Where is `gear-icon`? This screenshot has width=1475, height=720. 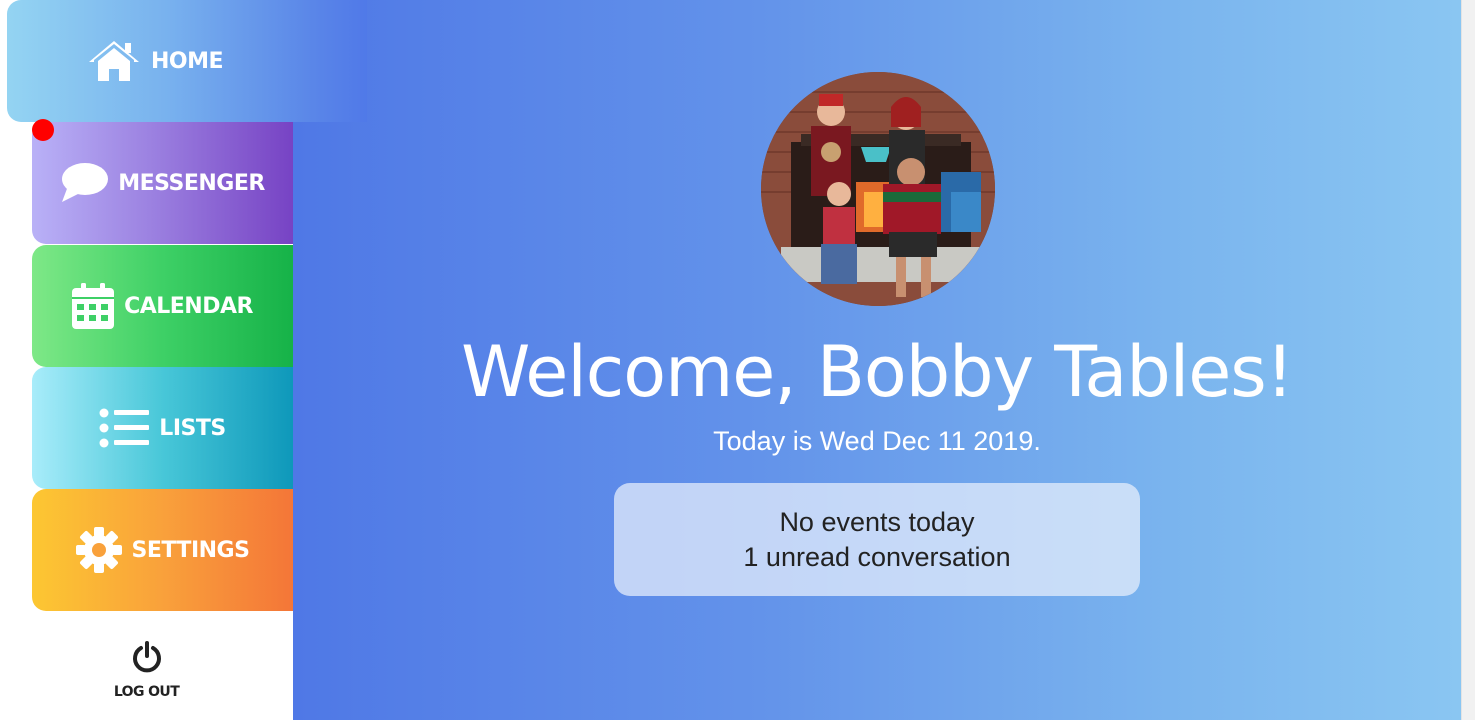
gear-icon is located at coordinates (98, 550).